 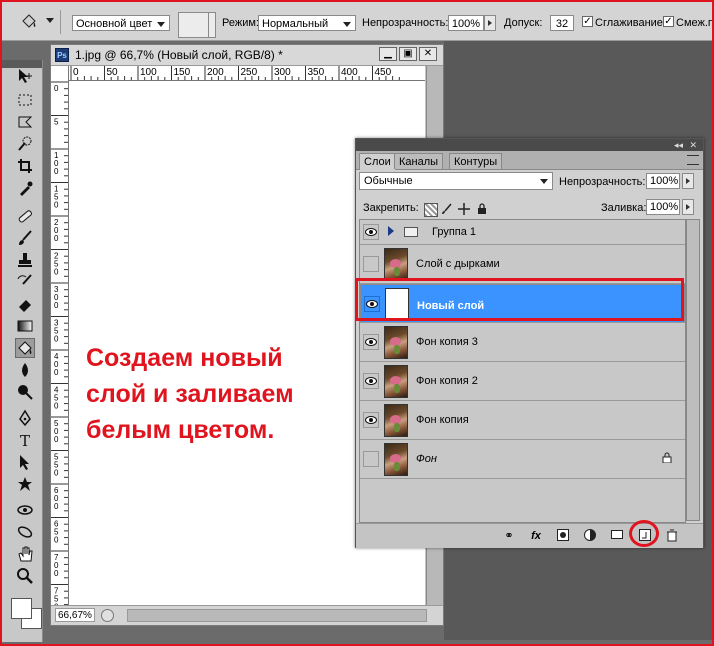 I want to click on trash-icon, so click(x=672, y=536).